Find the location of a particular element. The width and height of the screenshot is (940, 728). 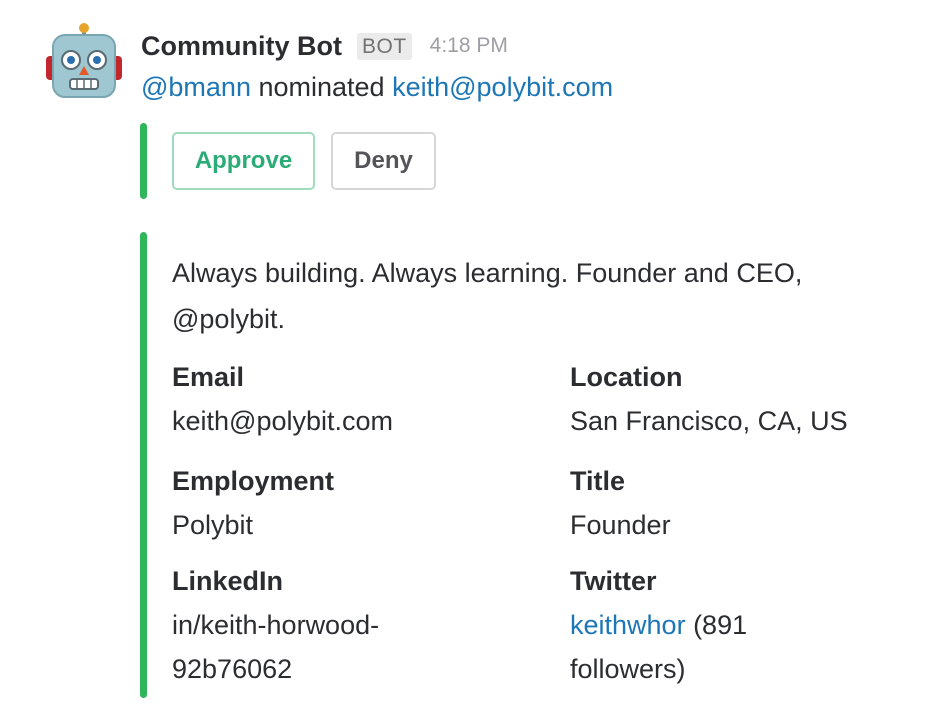

email-link: keith@polybit.com is located at coordinates (322, 421).